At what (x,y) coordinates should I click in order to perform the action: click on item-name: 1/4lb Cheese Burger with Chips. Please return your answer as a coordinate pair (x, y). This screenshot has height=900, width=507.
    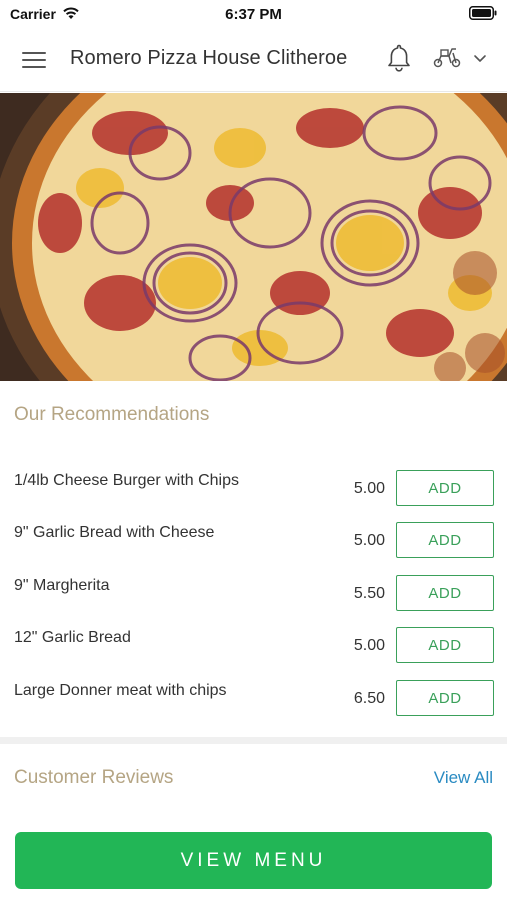
    Looking at the image, I should click on (127, 480).